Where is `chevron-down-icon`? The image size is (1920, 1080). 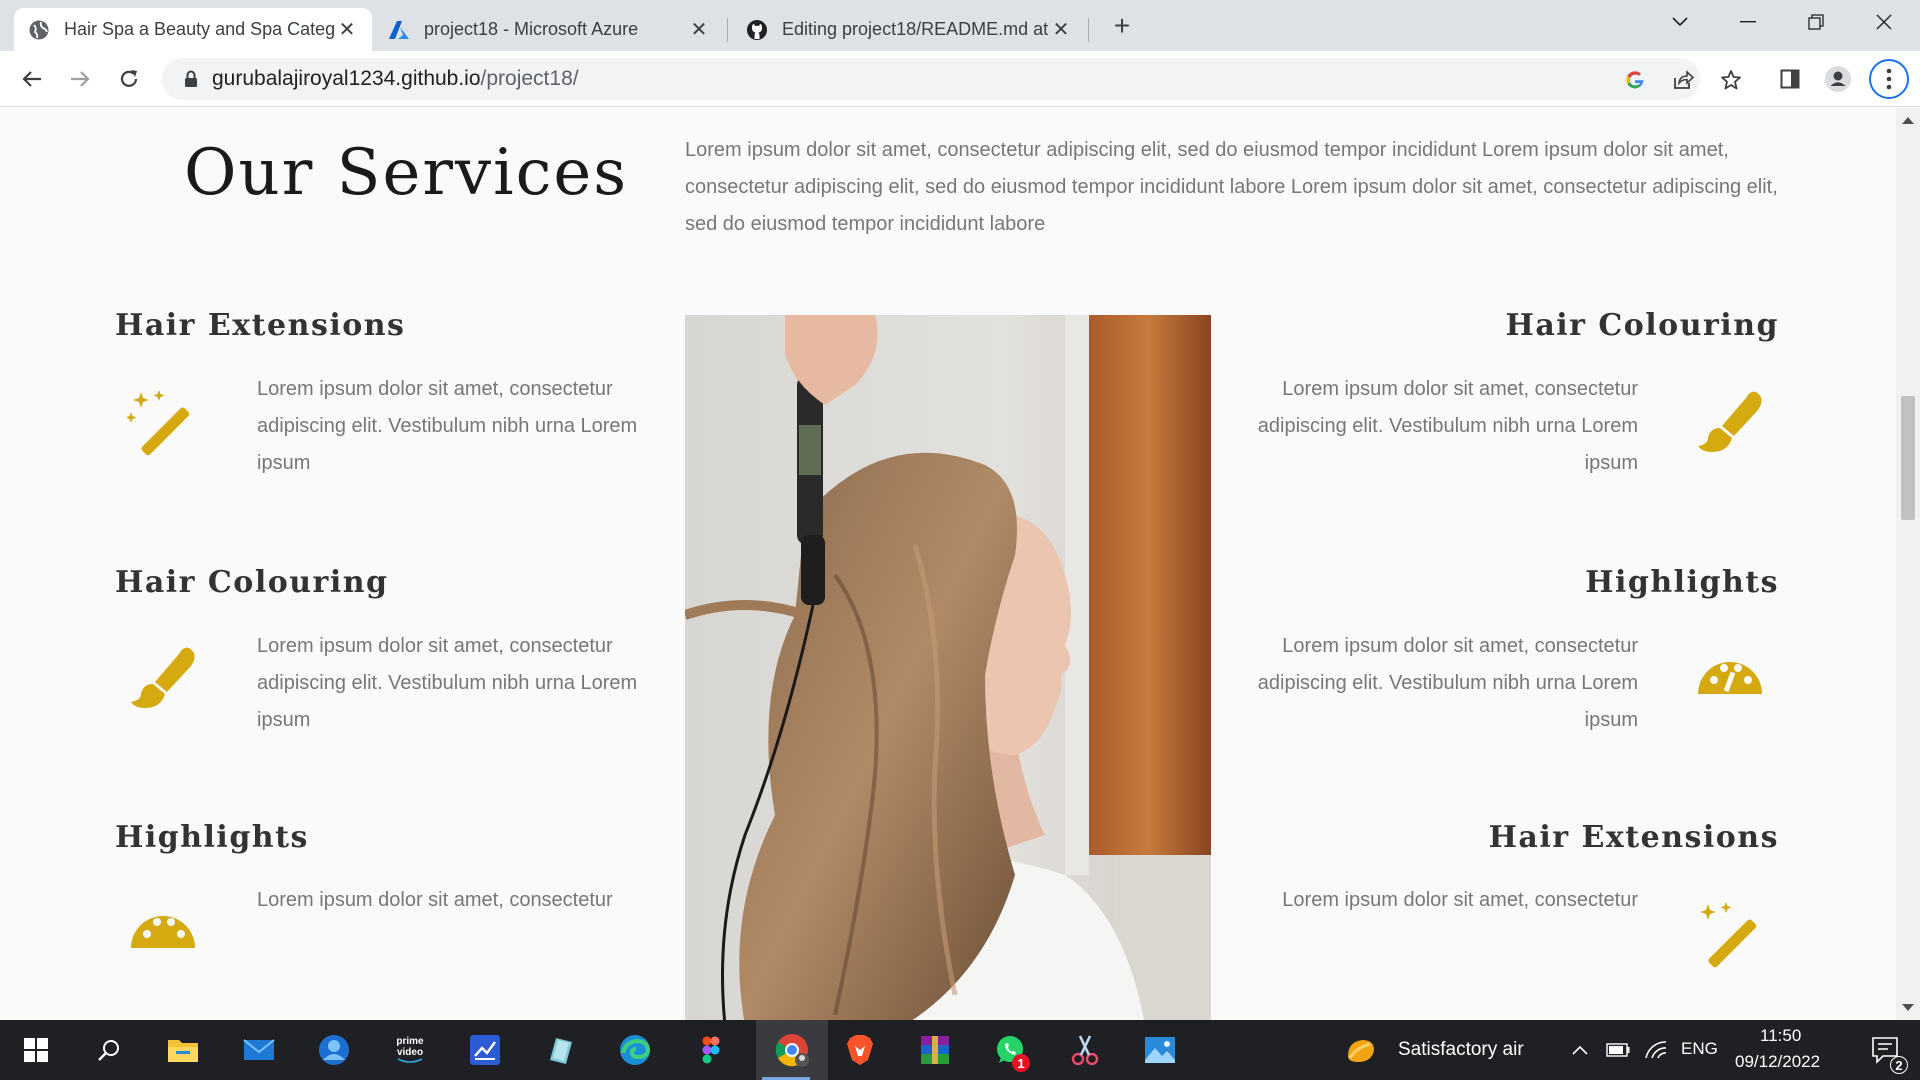 chevron-down-icon is located at coordinates (1680, 22).